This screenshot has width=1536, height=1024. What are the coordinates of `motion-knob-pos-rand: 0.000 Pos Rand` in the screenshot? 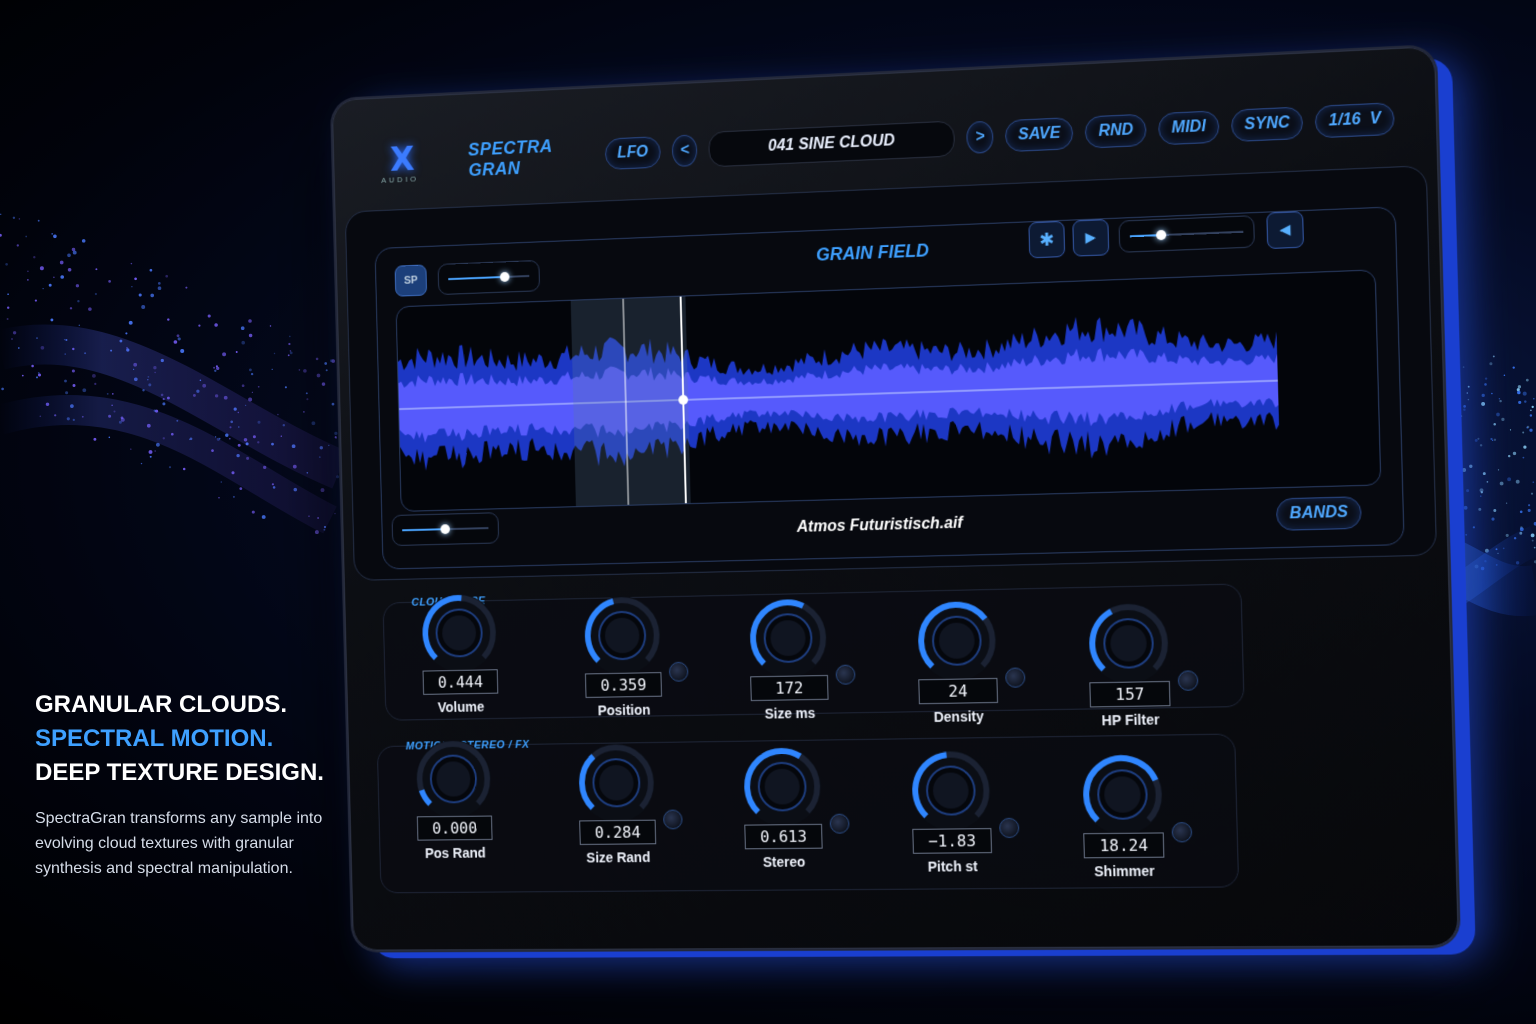 It's located at (454, 810).